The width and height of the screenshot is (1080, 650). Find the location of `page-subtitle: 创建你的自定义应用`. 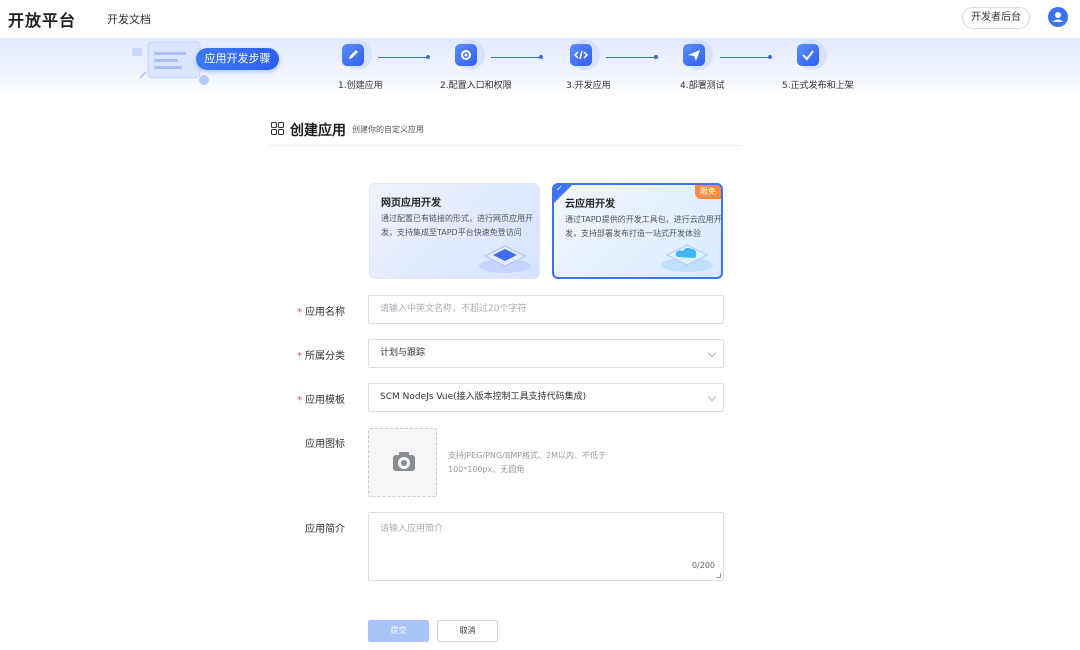

page-subtitle: 创建你的自定义应用 is located at coordinates (388, 129).